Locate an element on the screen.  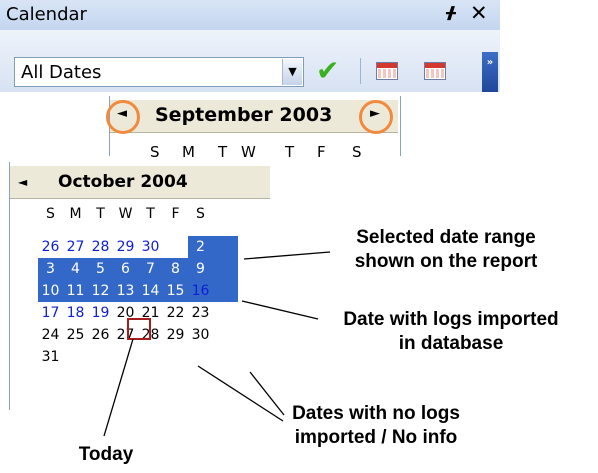
day-cell: 12 is located at coordinates (100, 291).